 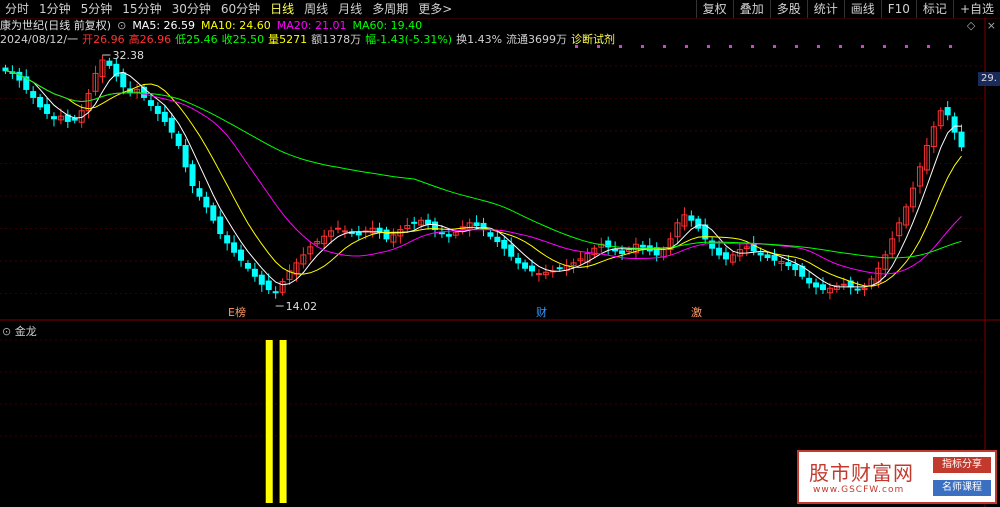 I want to click on badge-courses: 名师课程, so click(x=962, y=488).